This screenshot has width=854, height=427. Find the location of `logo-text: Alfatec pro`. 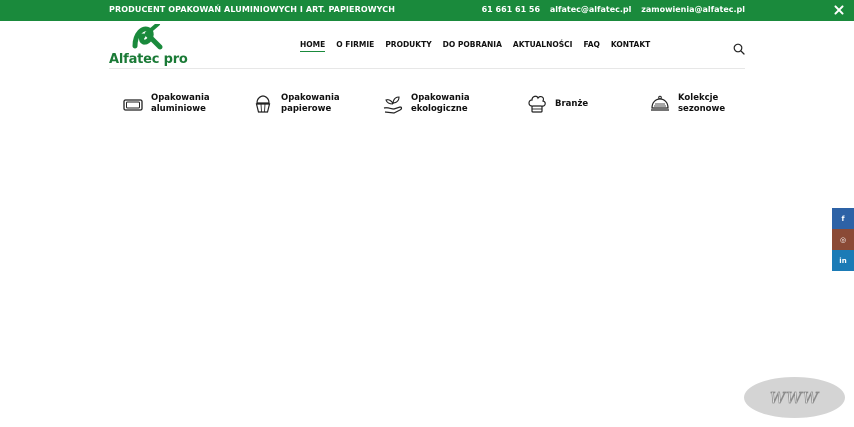

logo-text: Alfatec pro is located at coordinates (148, 59).